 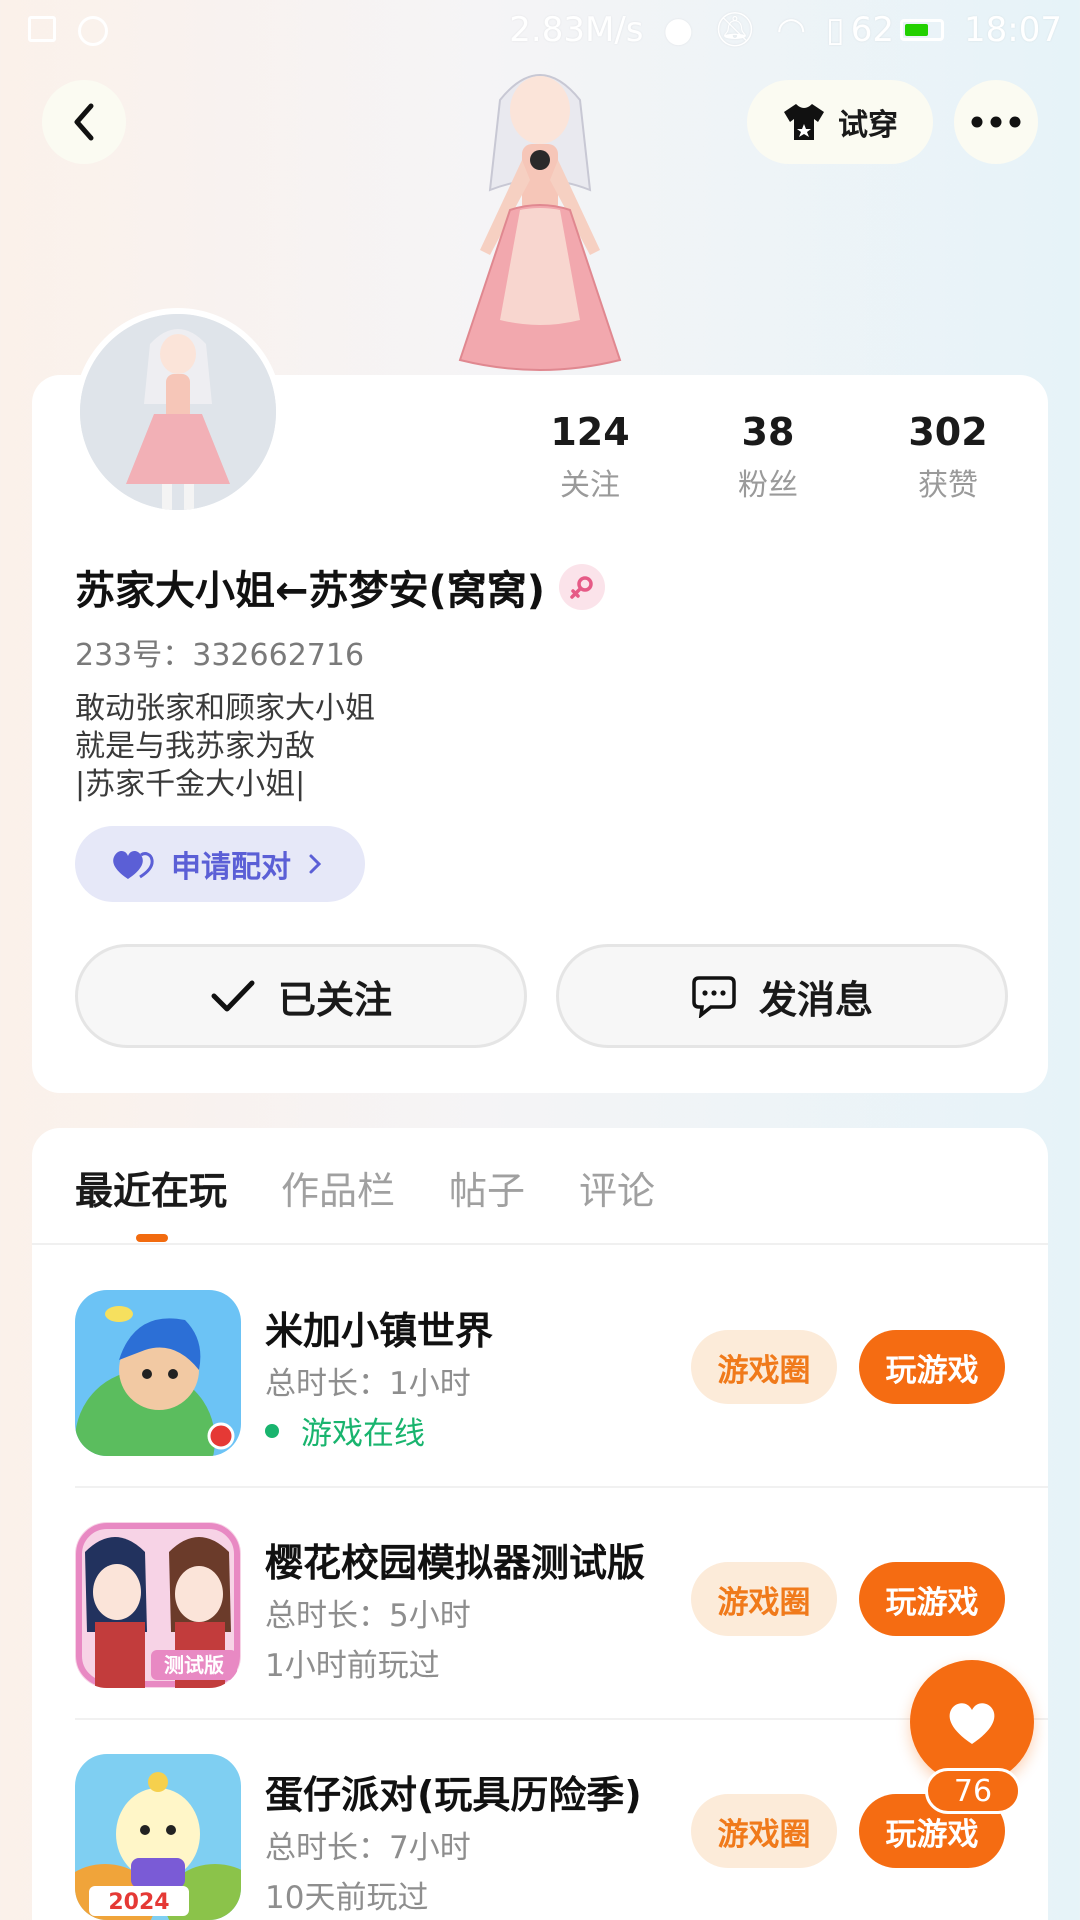 I want to click on try-on-button: 试穿, so click(x=840, y=122).